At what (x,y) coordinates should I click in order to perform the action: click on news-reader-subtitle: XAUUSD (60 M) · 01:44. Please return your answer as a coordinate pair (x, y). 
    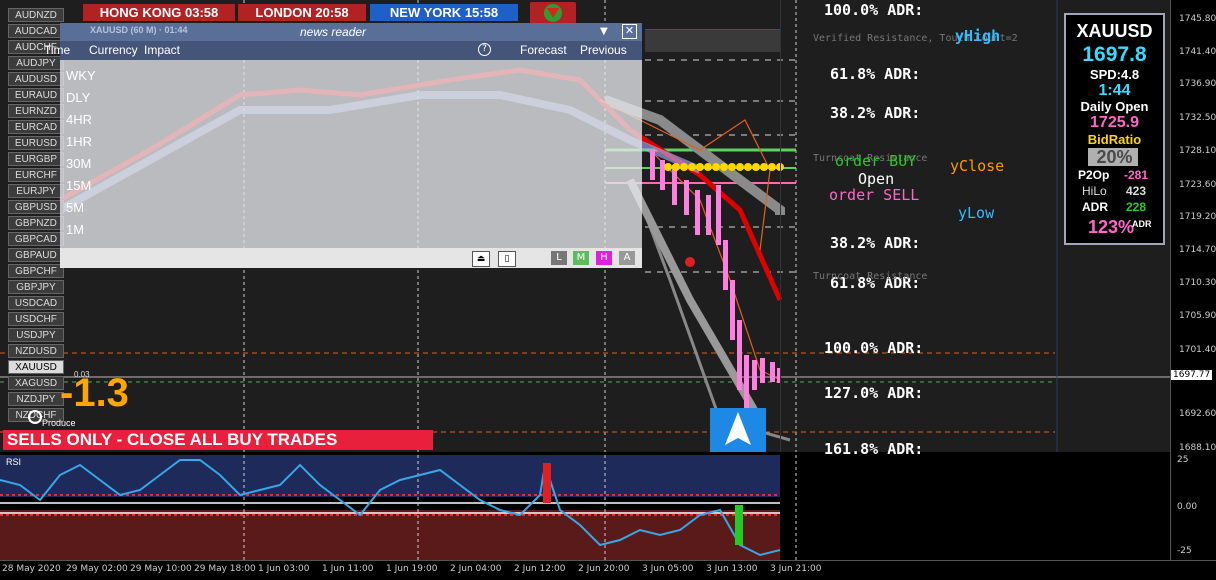
    Looking at the image, I should click on (139, 30).